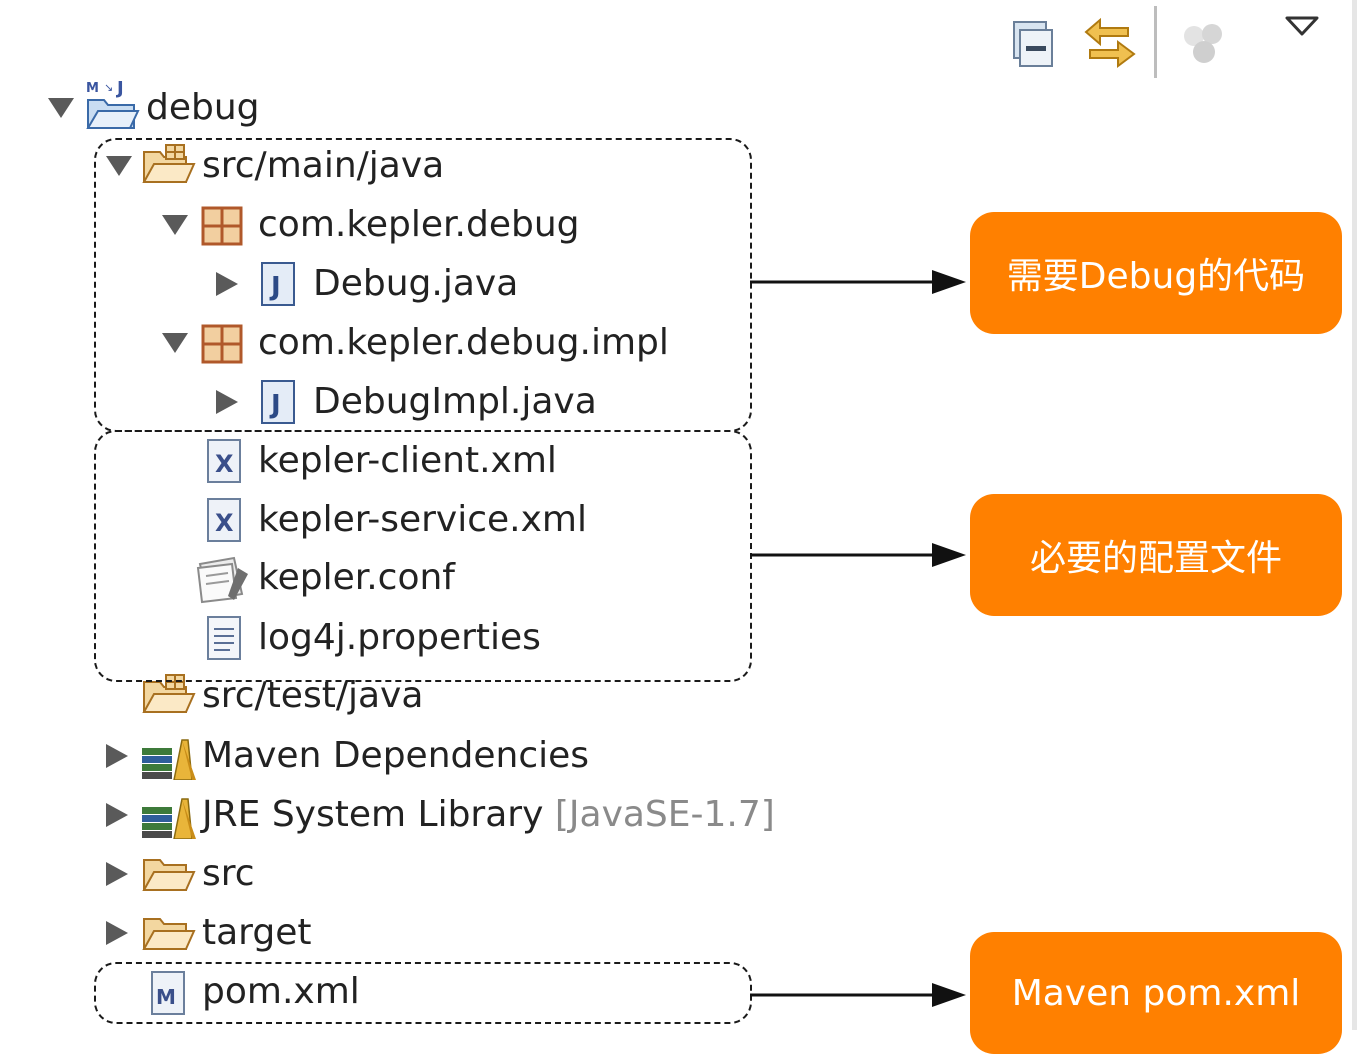  What do you see at coordinates (423, 993) in the screenshot?
I see `highlight-box-pom` at bounding box center [423, 993].